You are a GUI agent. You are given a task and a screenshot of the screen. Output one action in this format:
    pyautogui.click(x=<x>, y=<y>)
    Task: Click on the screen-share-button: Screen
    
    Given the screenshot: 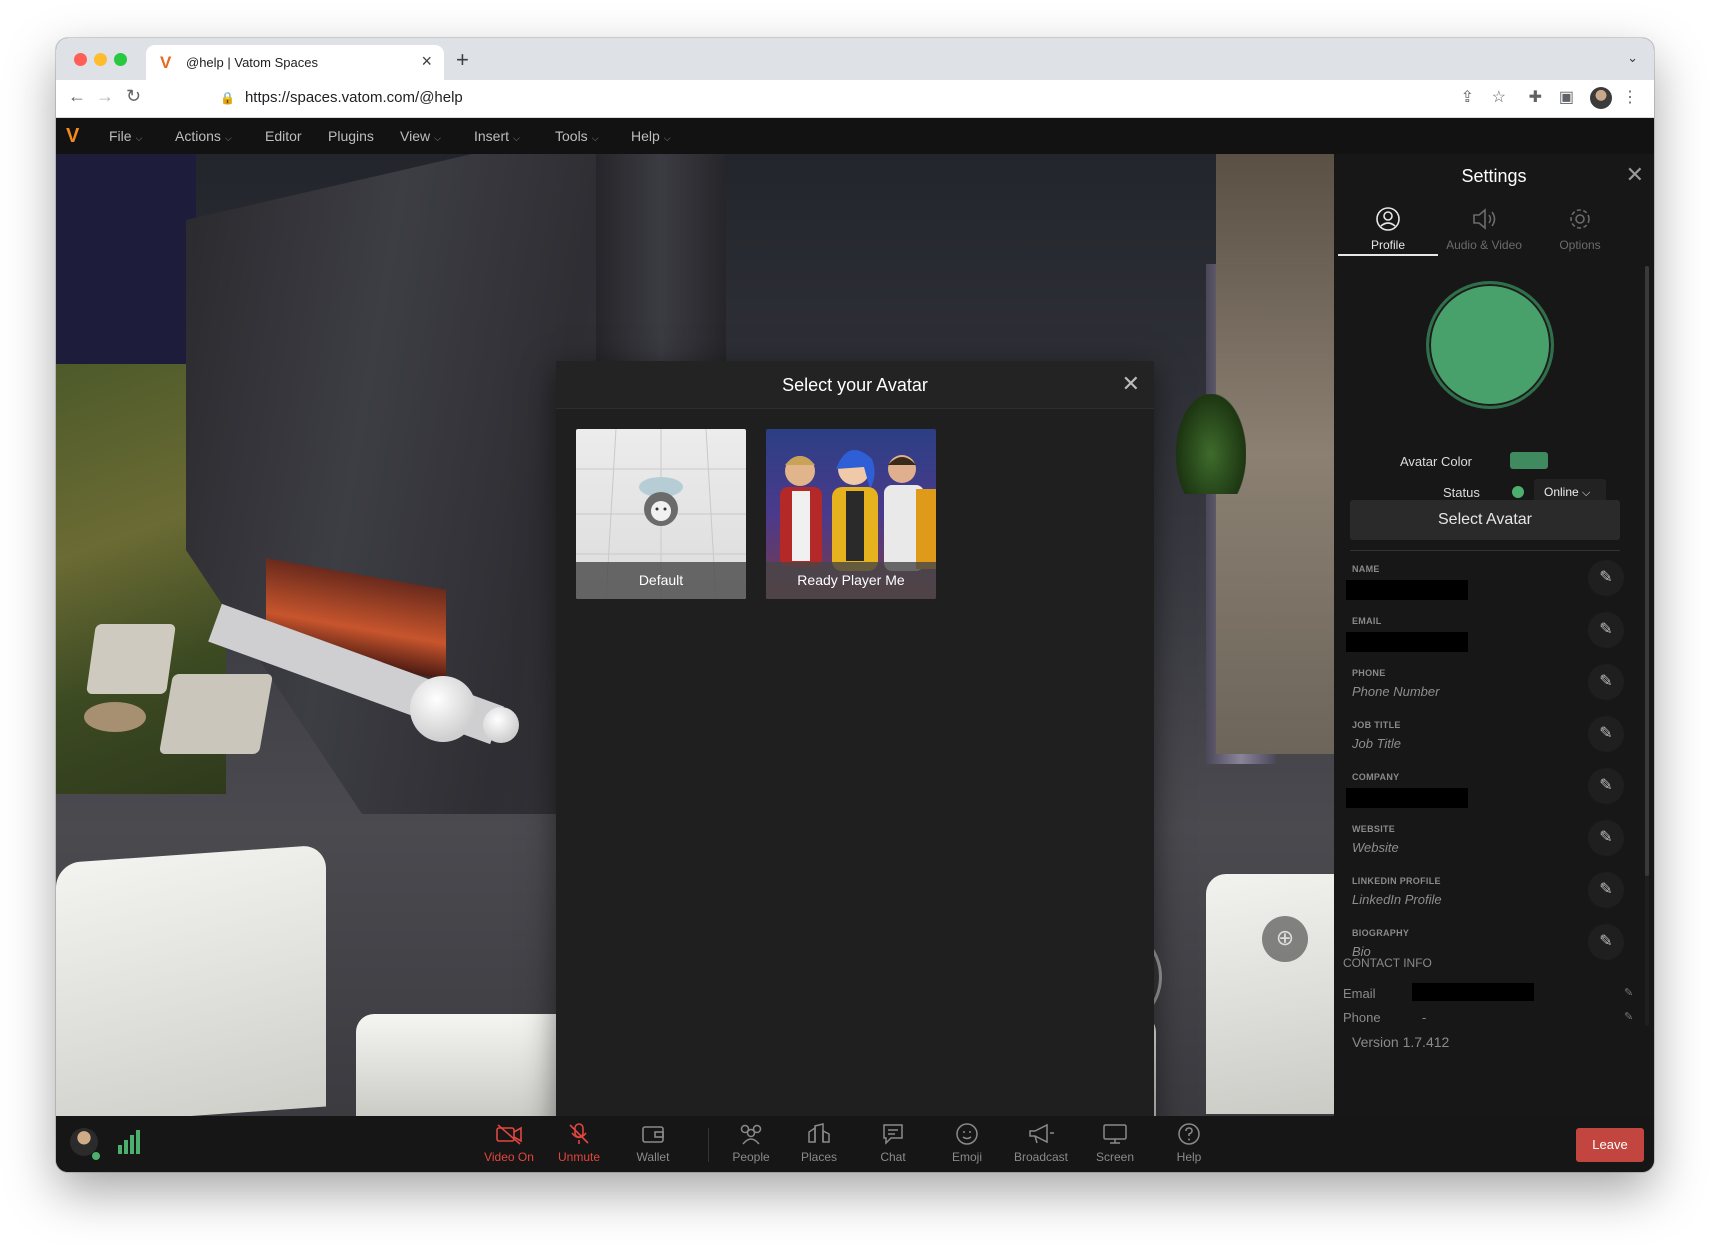 What is the action you would take?
    pyautogui.click(x=1115, y=1143)
    